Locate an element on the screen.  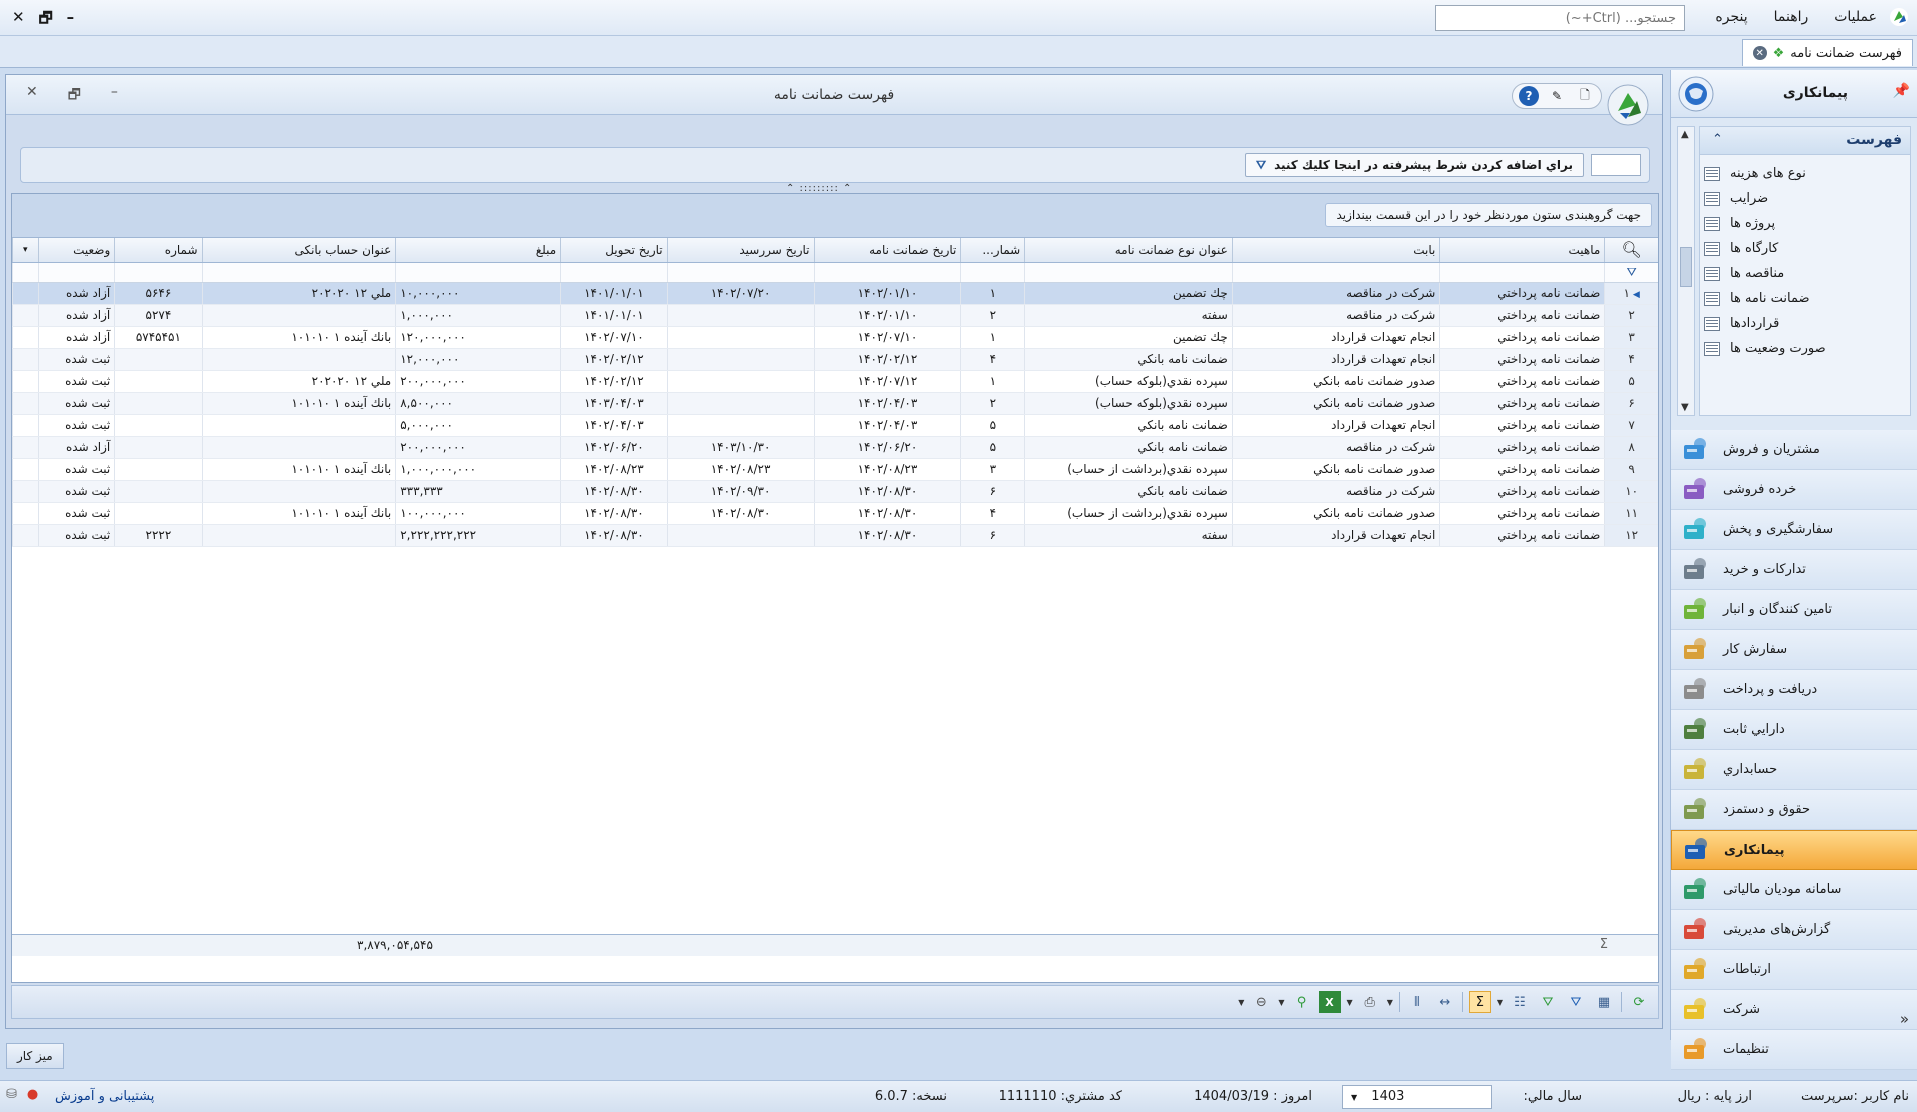
cell-delivery: ۱۴۰۳/۰۴/۰۳ is located at coordinates (614, 403).